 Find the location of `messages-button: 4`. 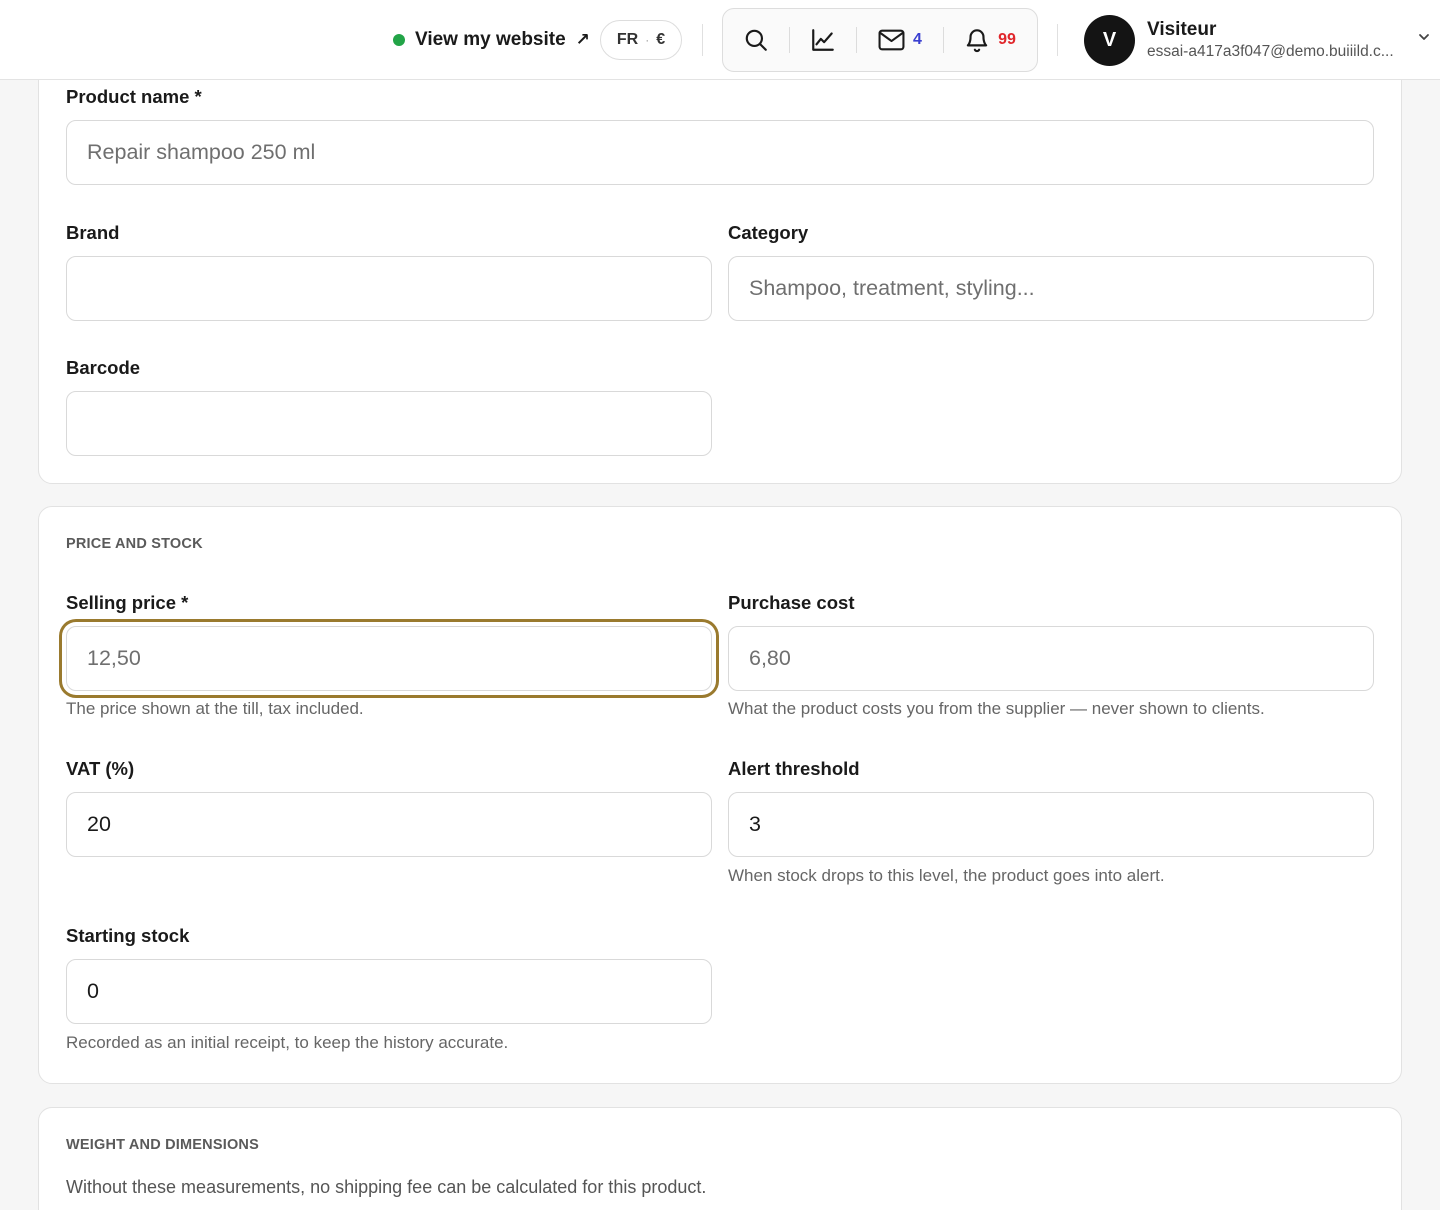

messages-button: 4 is located at coordinates (900, 40).